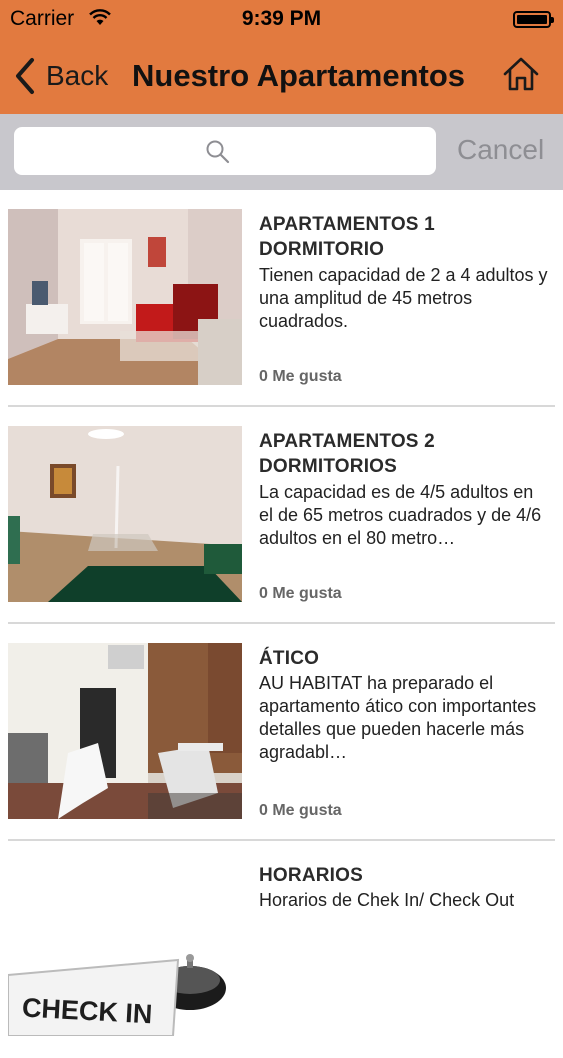 The width and height of the screenshot is (563, 1058). I want to click on clock: 9:39 PM, so click(281, 18).